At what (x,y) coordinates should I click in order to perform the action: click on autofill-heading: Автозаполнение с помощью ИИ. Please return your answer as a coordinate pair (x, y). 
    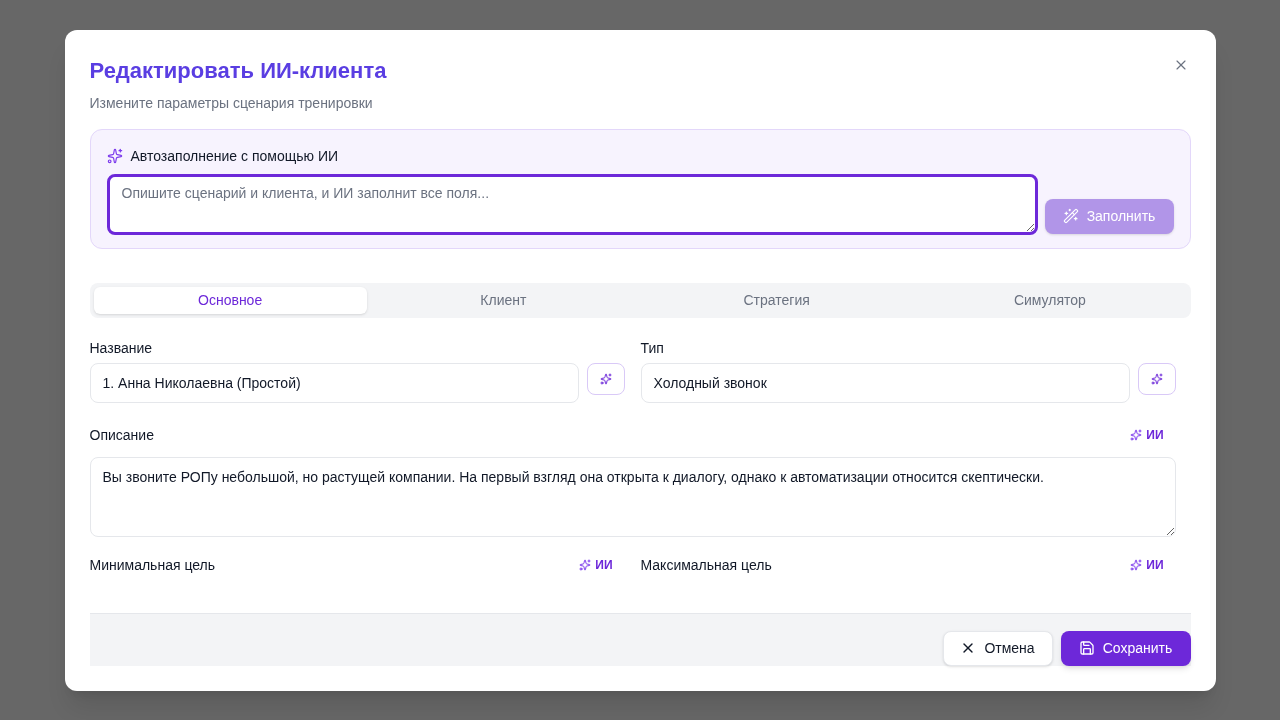
    Looking at the image, I should click on (234, 156).